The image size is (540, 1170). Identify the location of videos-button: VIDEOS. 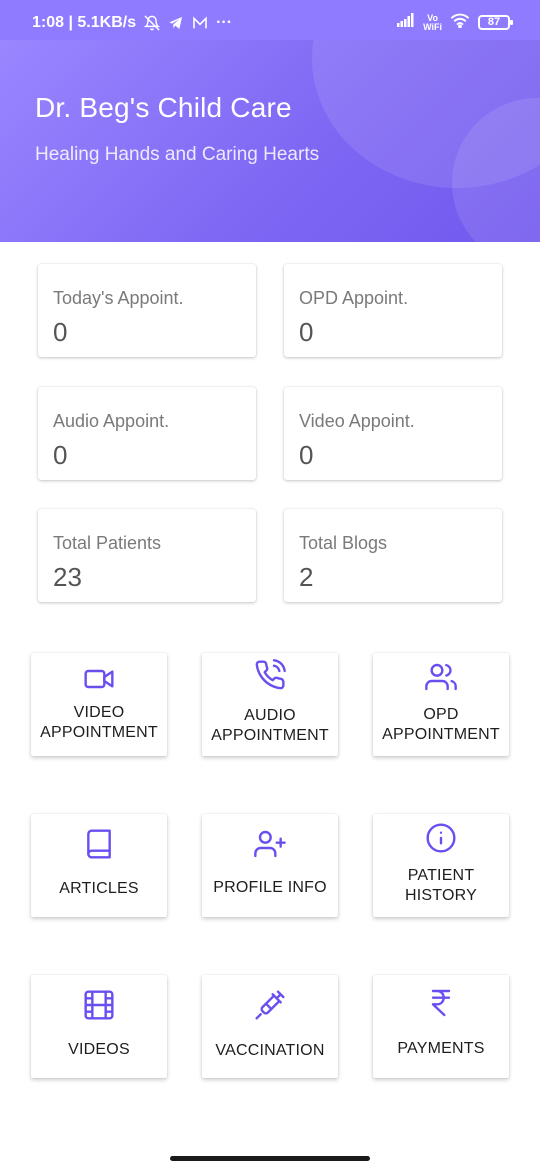
(99, 1026).